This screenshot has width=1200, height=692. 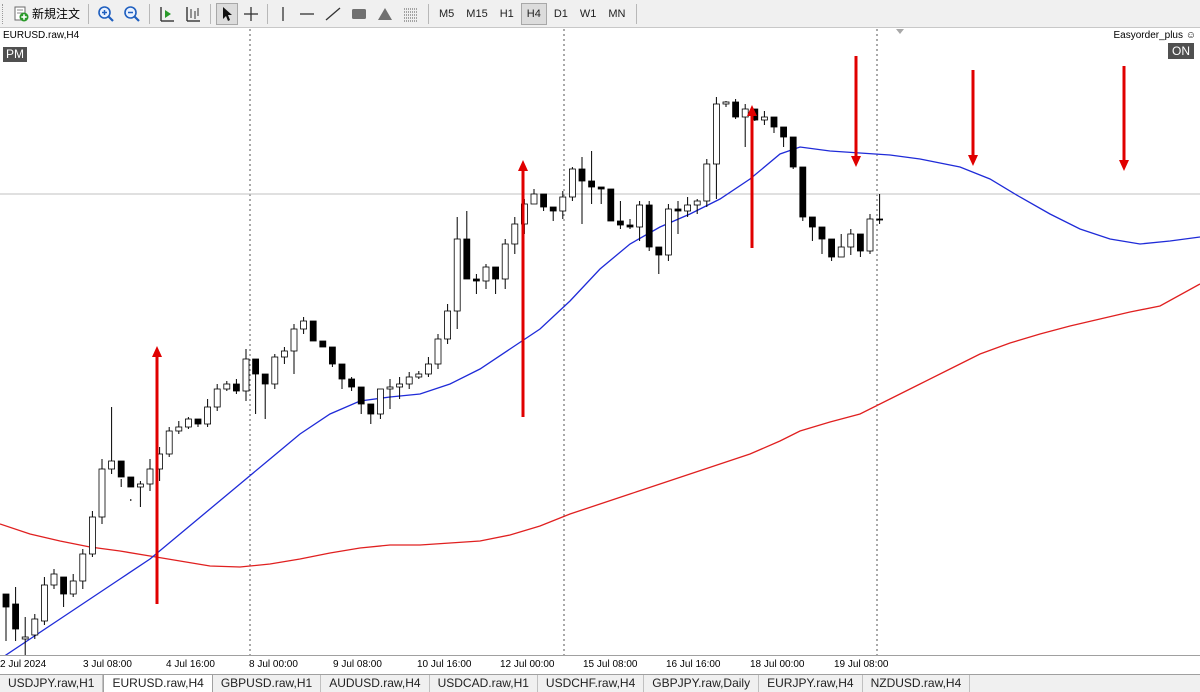 I want to click on cursor-icon, so click(x=228, y=13).